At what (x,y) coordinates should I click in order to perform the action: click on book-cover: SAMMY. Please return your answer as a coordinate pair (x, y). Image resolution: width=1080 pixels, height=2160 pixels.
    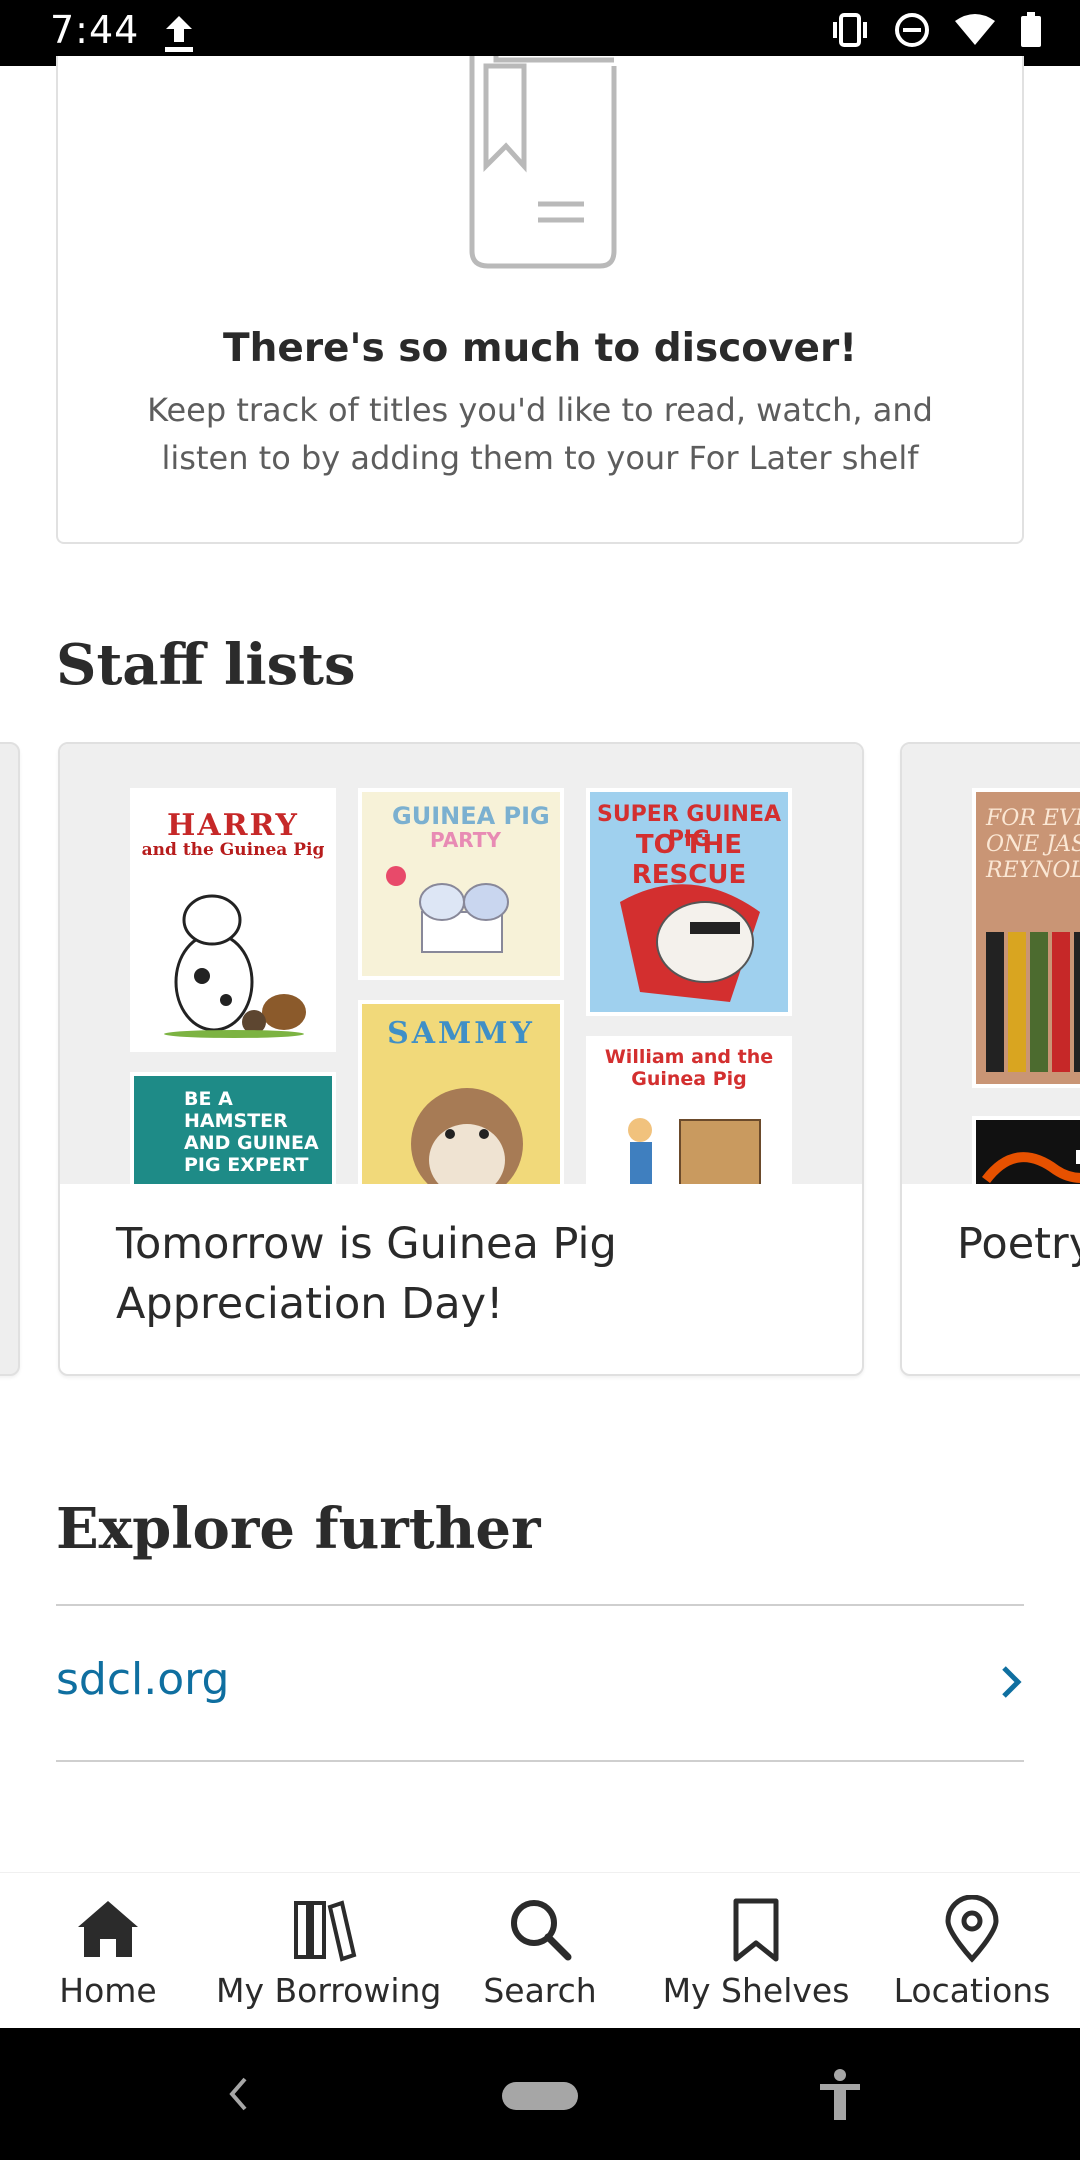
    Looking at the image, I should click on (461, 1092).